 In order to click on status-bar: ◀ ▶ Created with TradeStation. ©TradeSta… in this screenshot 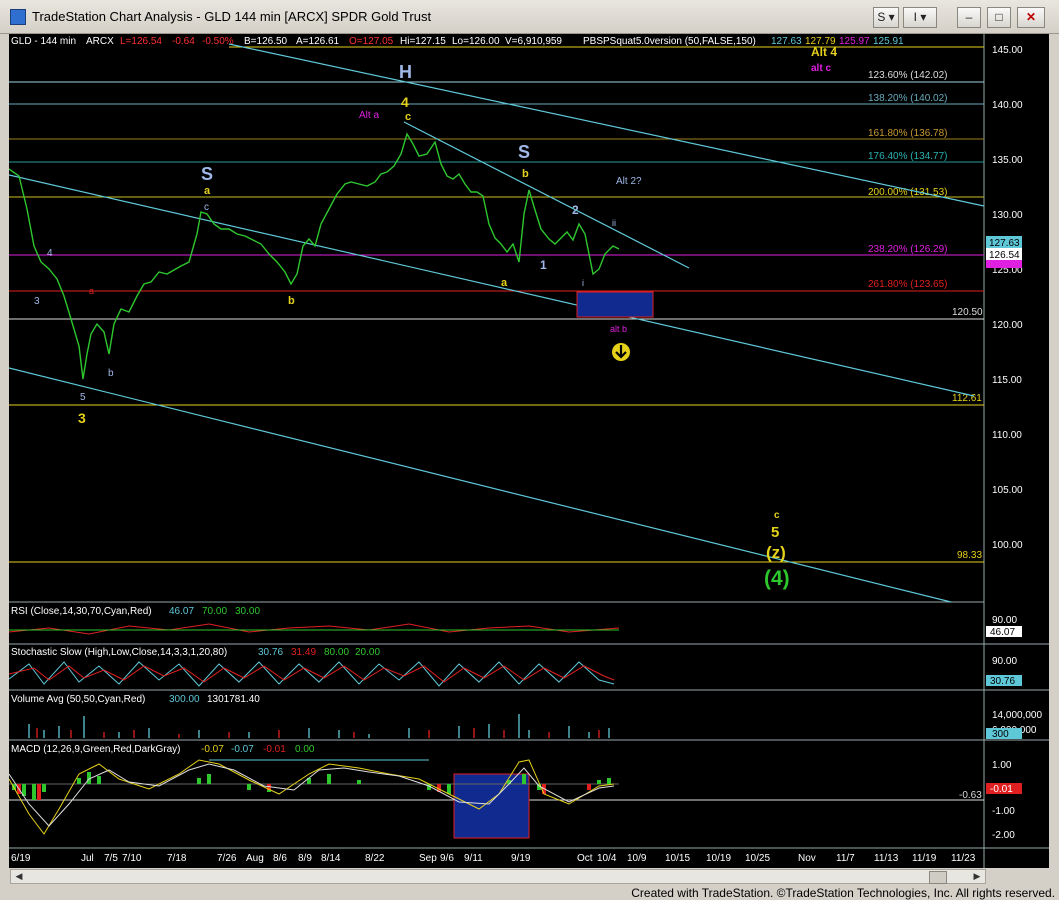, I will do `click(529, 884)`.